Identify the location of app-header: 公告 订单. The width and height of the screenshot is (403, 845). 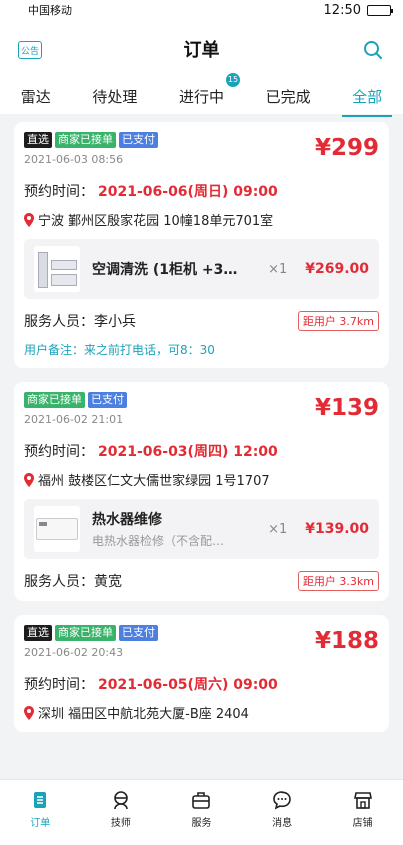
(201, 49).